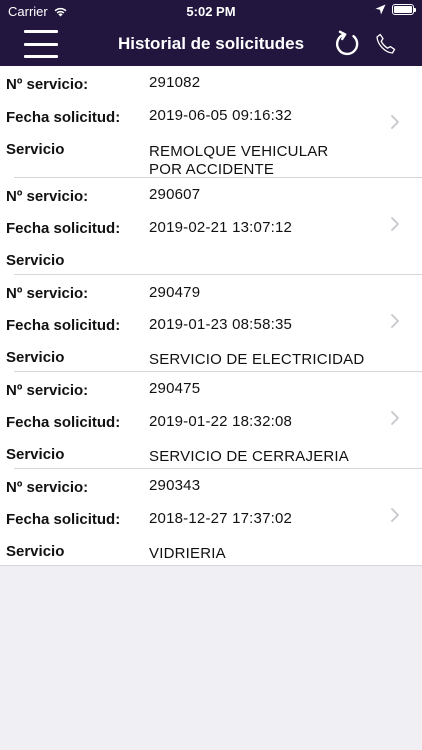 This screenshot has height=750, width=422. Describe the element at coordinates (221, 421) in the screenshot. I see `request-date-value: 2019-01-22 18:32:08` at that location.